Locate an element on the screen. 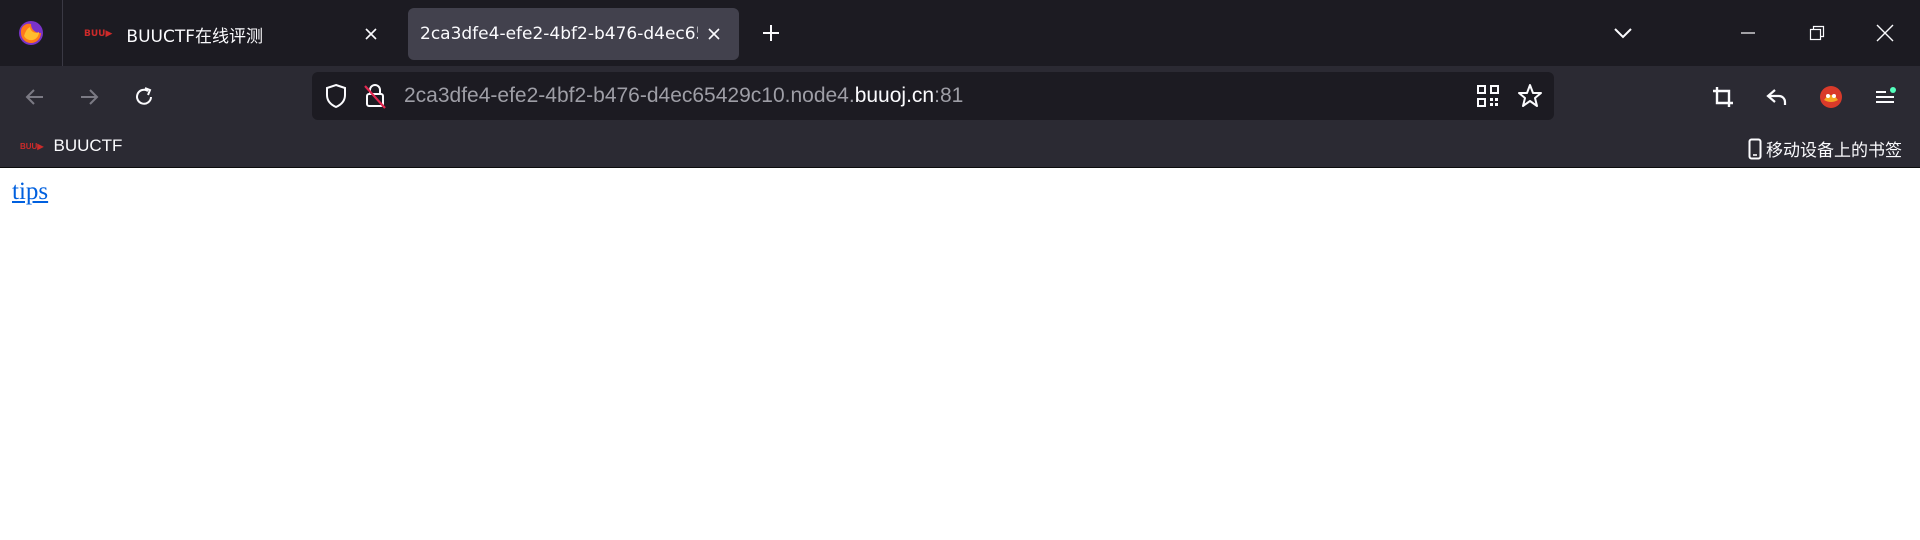 Image resolution: width=1920 pixels, height=540 pixels. list-all-tabs-button is located at coordinates (1623, 33).